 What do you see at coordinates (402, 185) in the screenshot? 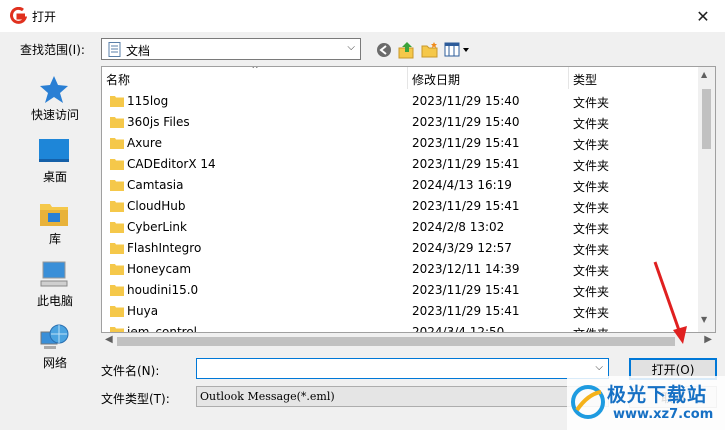
I see `file-row: Camtasia 2024/4/13 16:19 文件夹` at bounding box center [402, 185].